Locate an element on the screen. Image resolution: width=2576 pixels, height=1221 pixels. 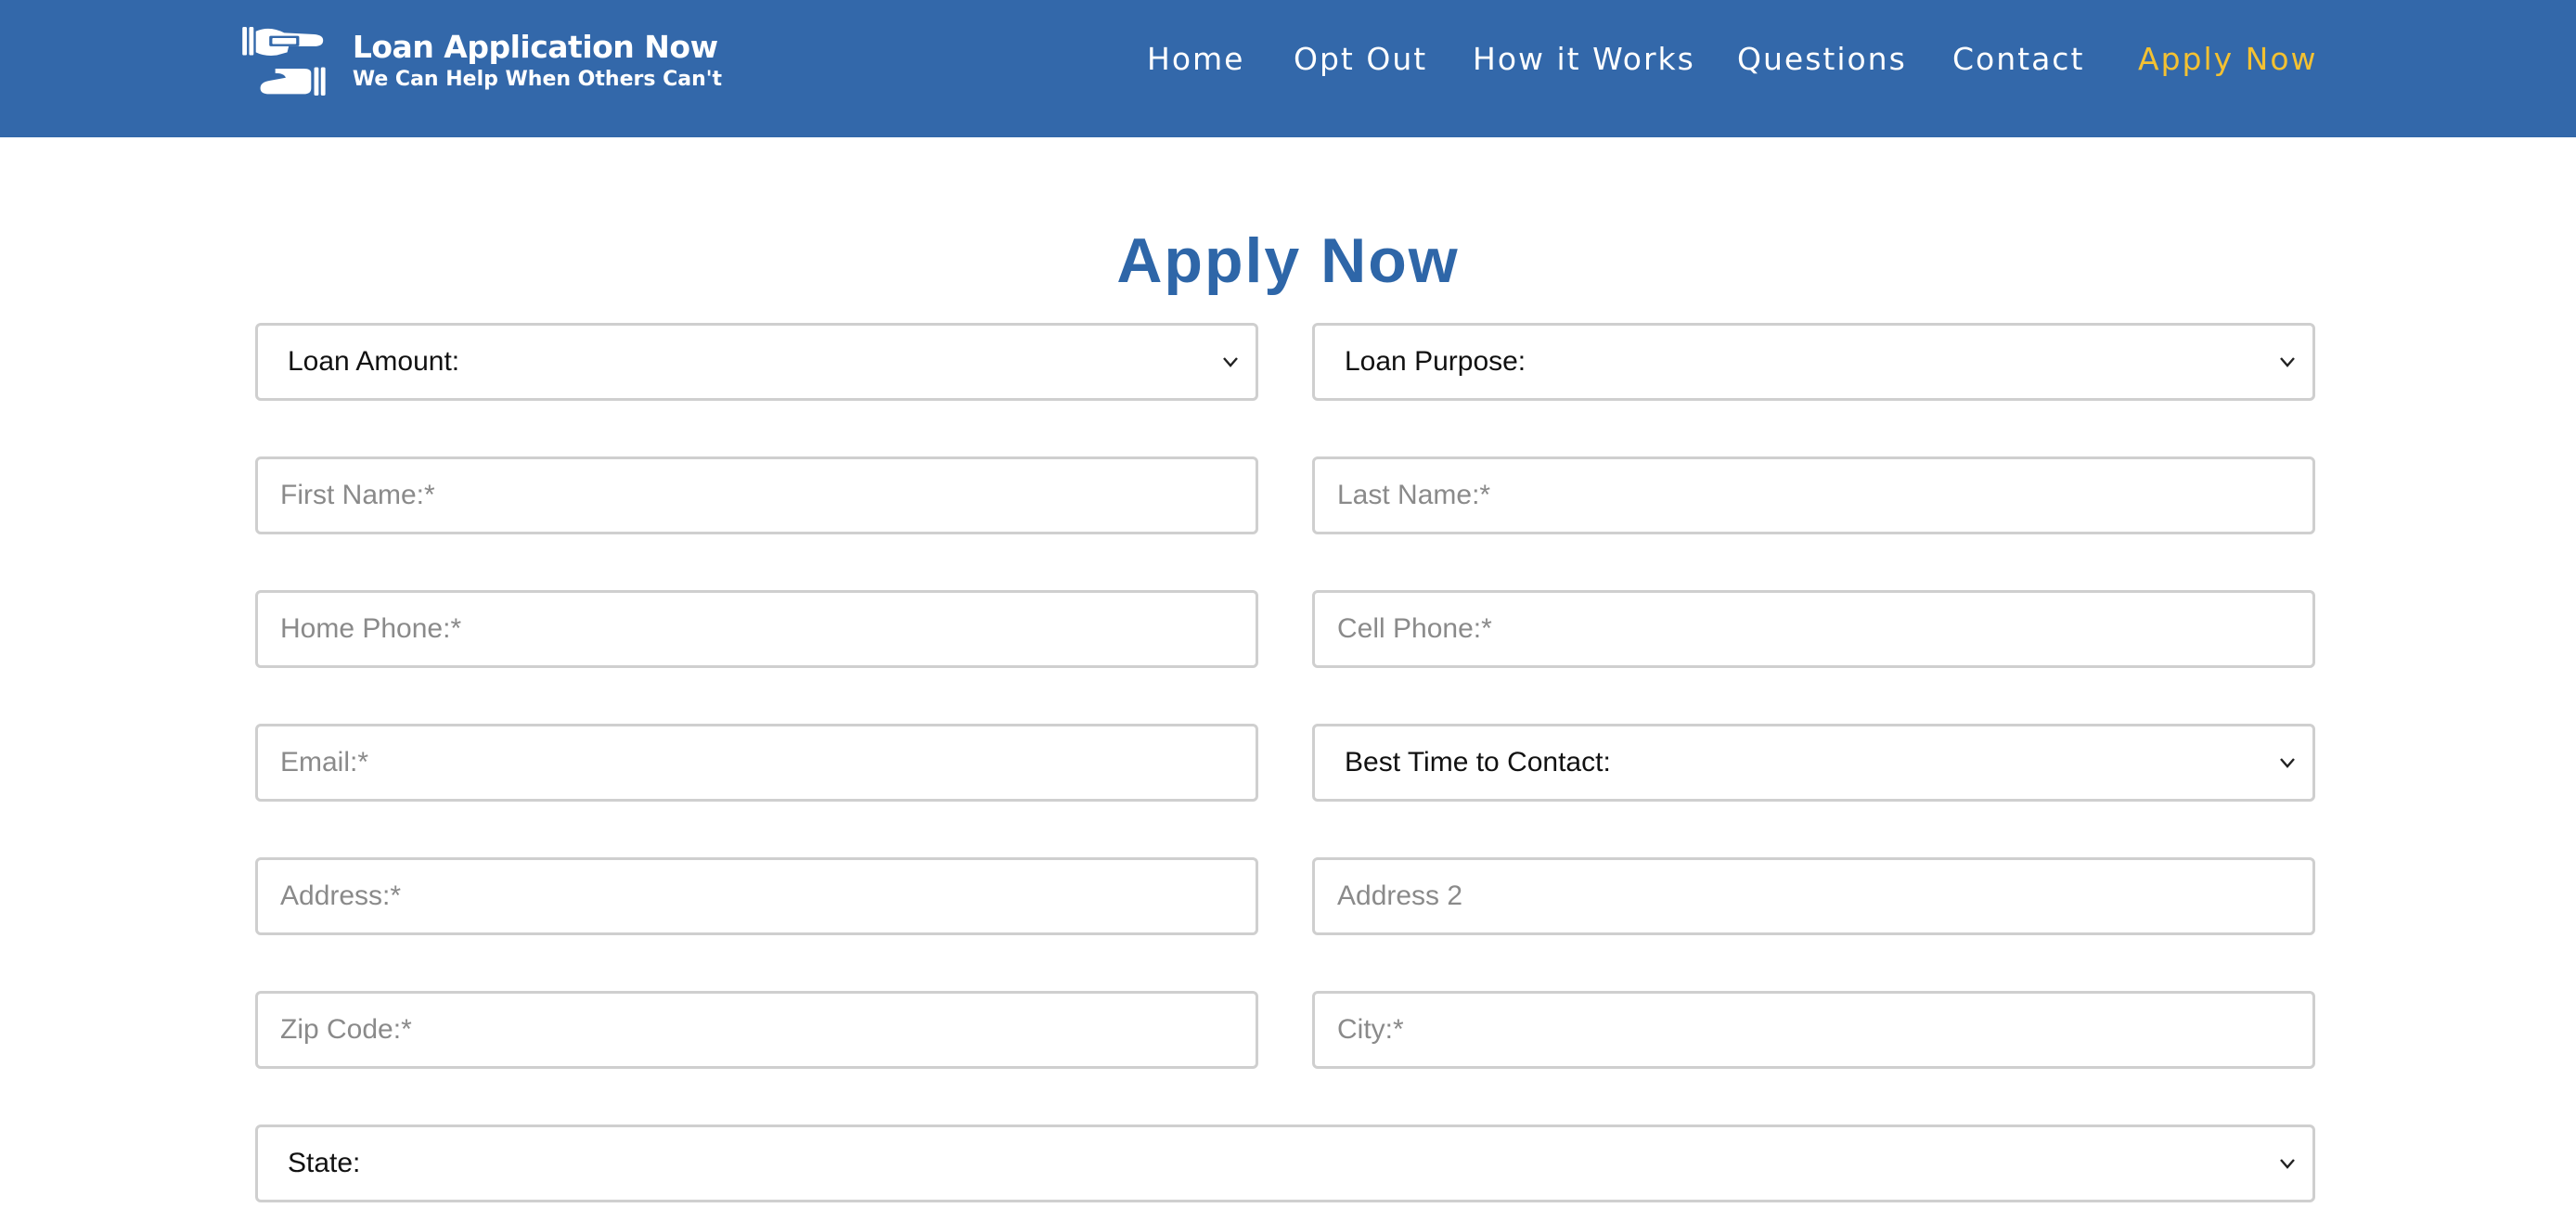
email-input is located at coordinates (757, 763).